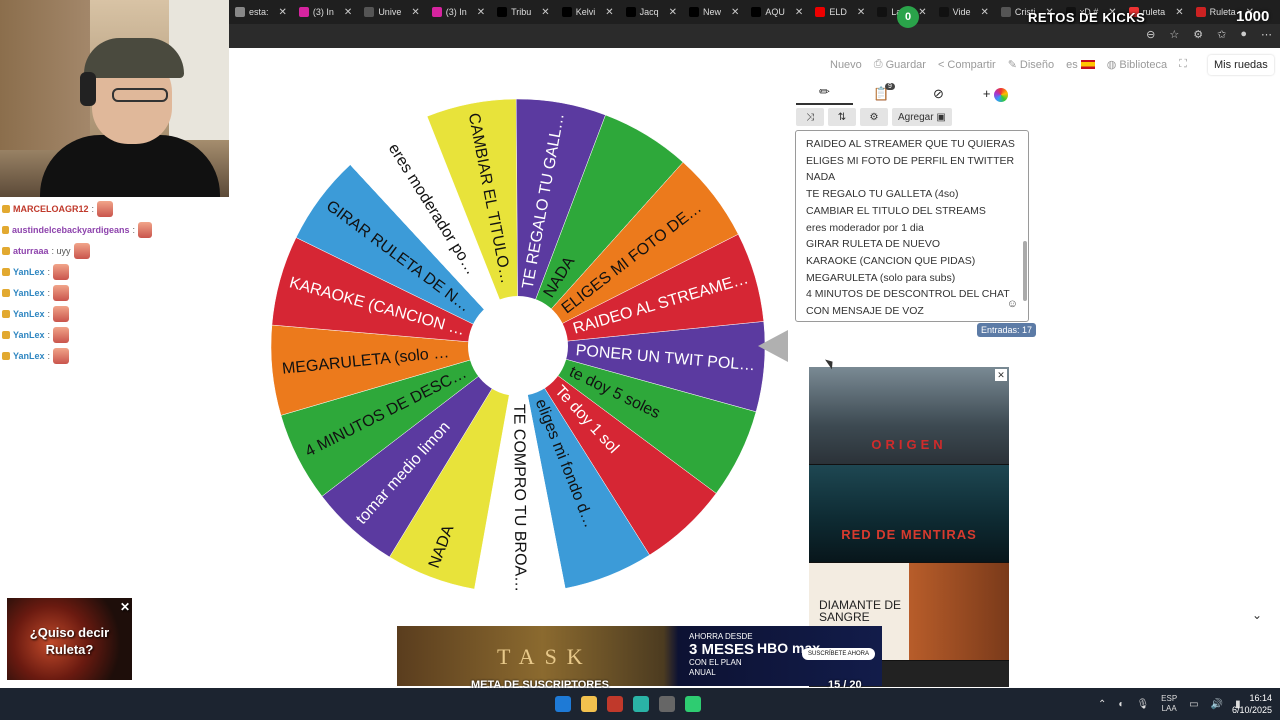  I want to click on browser-tab: Vide ✕, so click(964, 12).